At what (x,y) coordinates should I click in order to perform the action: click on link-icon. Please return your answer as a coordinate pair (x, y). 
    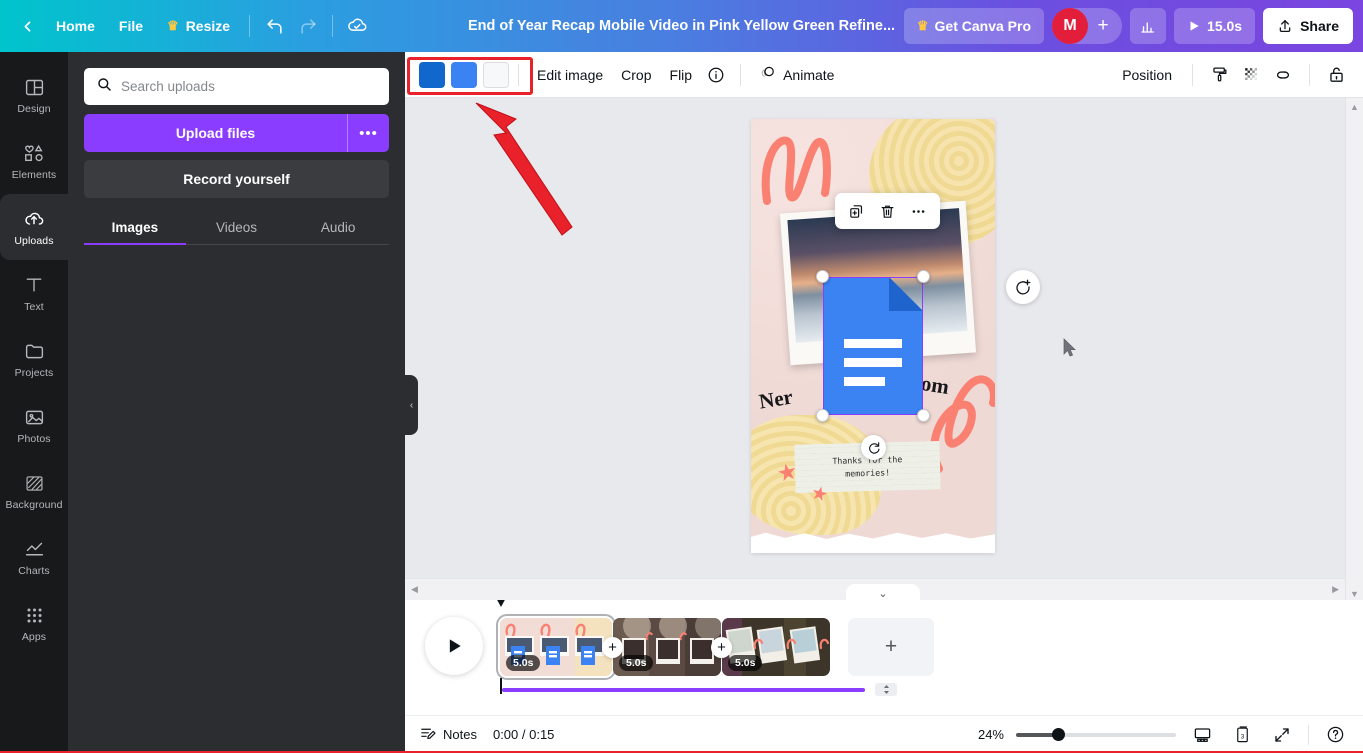
    Looking at the image, I should click on (1283, 75).